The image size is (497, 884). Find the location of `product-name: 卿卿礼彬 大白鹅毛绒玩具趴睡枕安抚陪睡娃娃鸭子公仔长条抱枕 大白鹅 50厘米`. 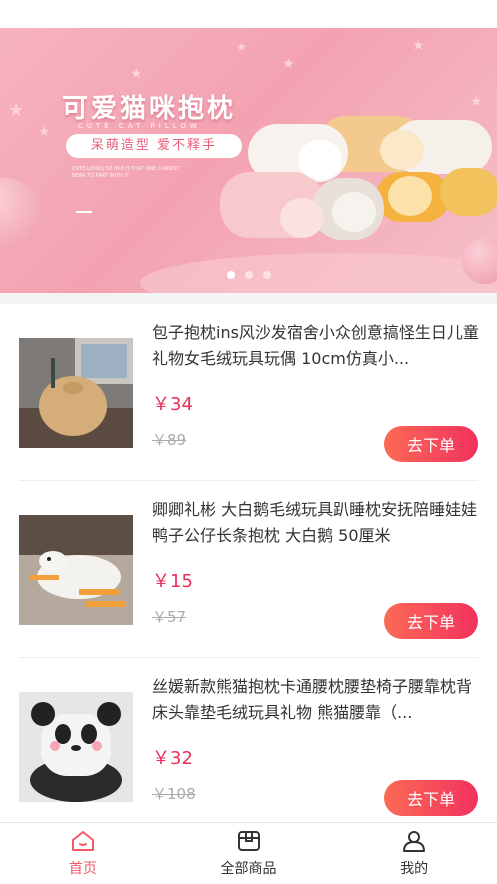

product-name: 卿卿礼彬 大白鹅毛绒玩具趴睡枕安抚陪睡娃娃鸭子公仔长条抱枕 大白鹅 50厘米 is located at coordinates (317, 523).